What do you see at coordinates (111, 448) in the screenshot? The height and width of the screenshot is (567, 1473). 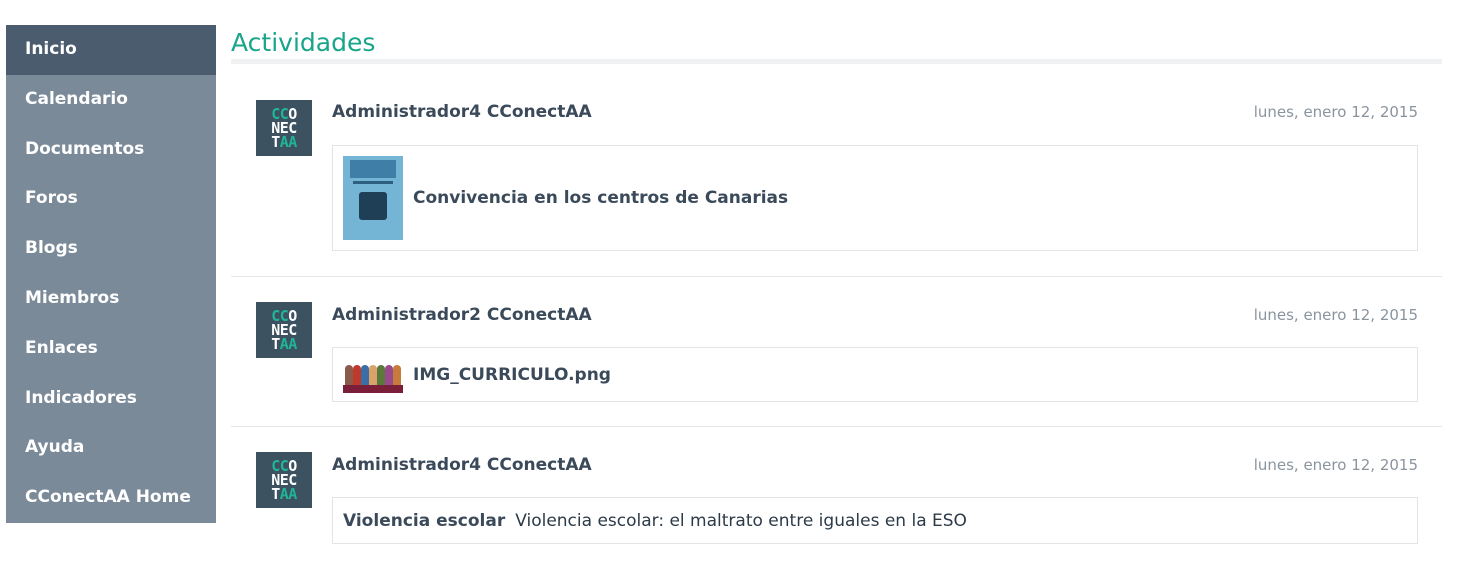 I see `sidebar-item-ayuda: Ayuda` at bounding box center [111, 448].